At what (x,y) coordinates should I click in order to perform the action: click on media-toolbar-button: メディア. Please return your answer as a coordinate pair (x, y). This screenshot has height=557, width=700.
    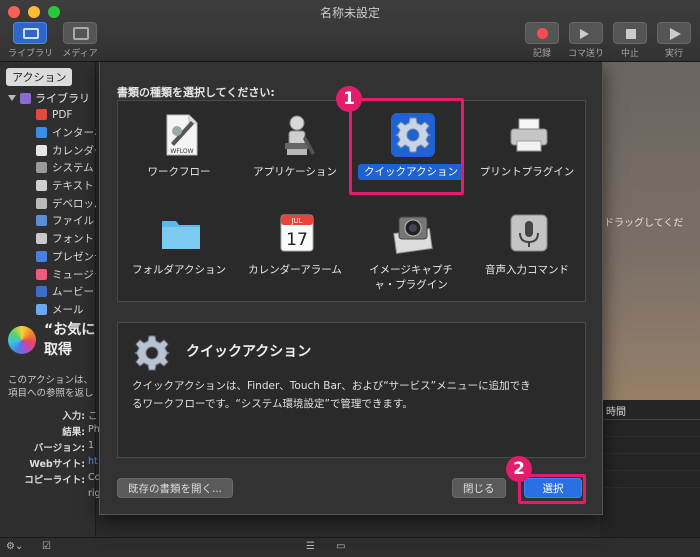
    Looking at the image, I should click on (80, 40).